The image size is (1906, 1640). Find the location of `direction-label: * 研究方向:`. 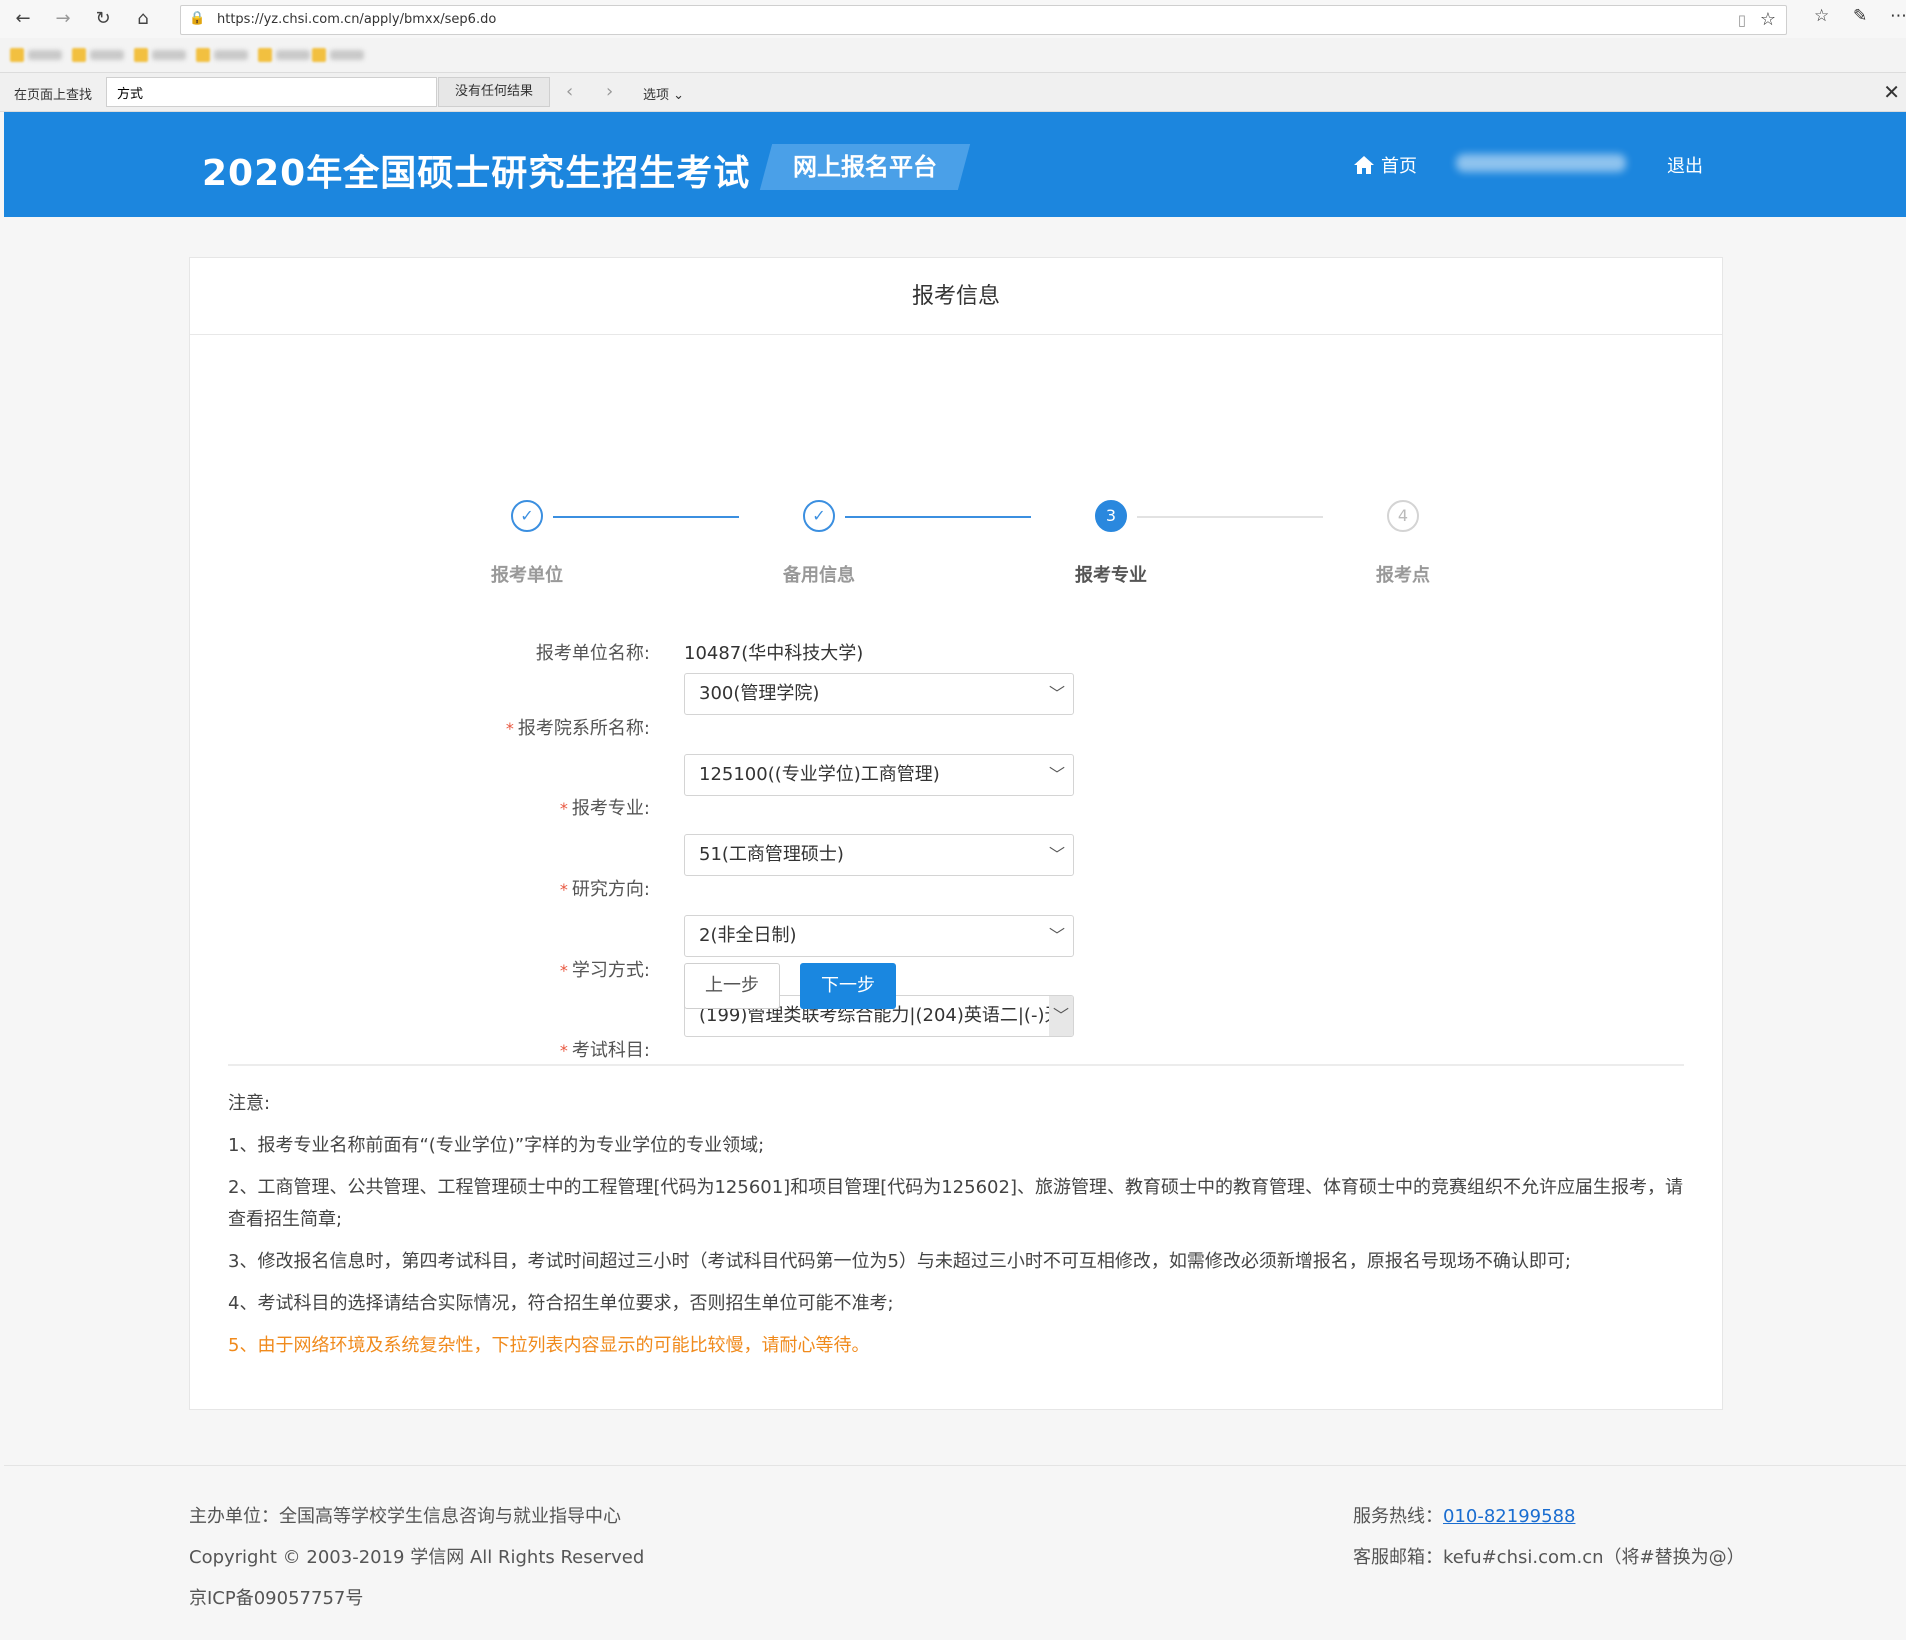

direction-label: * 研究方向: is located at coordinates (604, 889).